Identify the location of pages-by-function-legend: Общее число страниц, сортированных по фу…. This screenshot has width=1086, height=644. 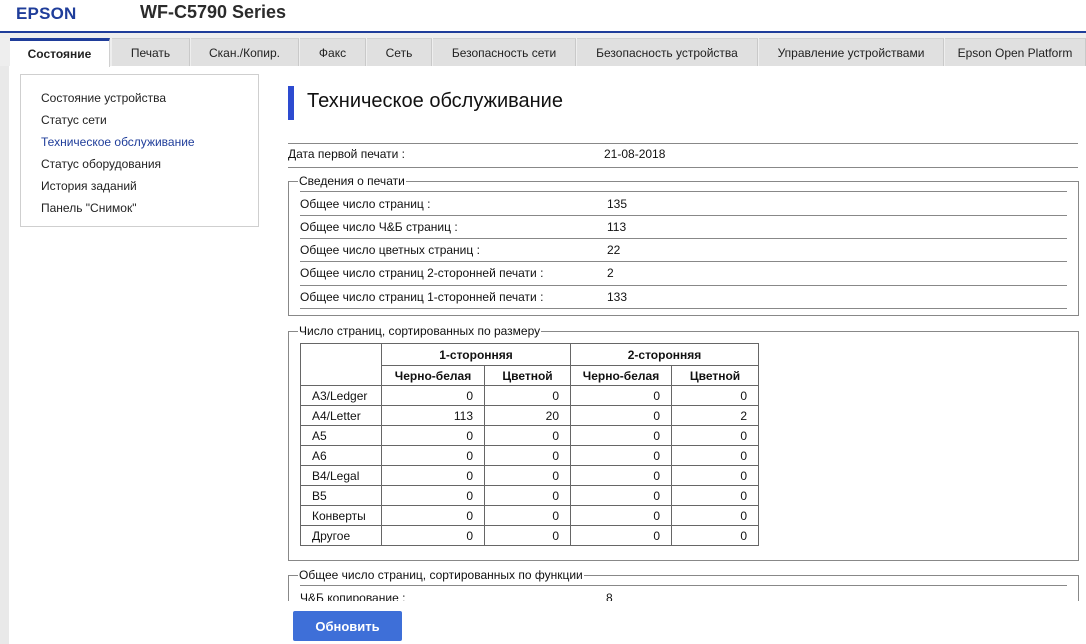
(441, 576).